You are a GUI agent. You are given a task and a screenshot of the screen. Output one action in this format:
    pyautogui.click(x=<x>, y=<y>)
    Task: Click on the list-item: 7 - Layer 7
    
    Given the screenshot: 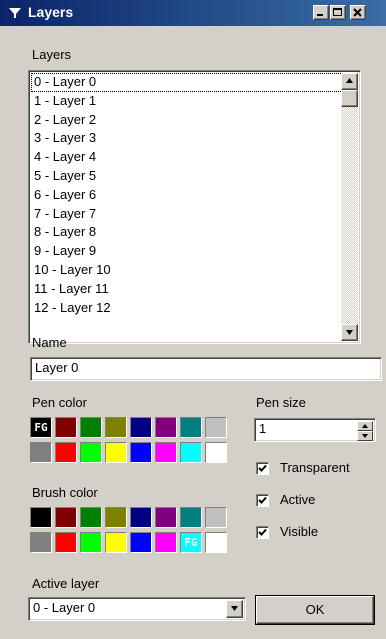 What is the action you would take?
    pyautogui.click(x=187, y=214)
    